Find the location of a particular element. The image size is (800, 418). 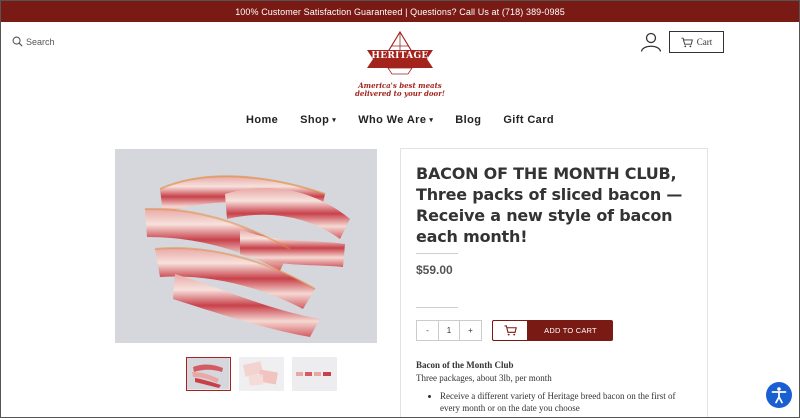

nav-home-label: Home is located at coordinates (262, 120).